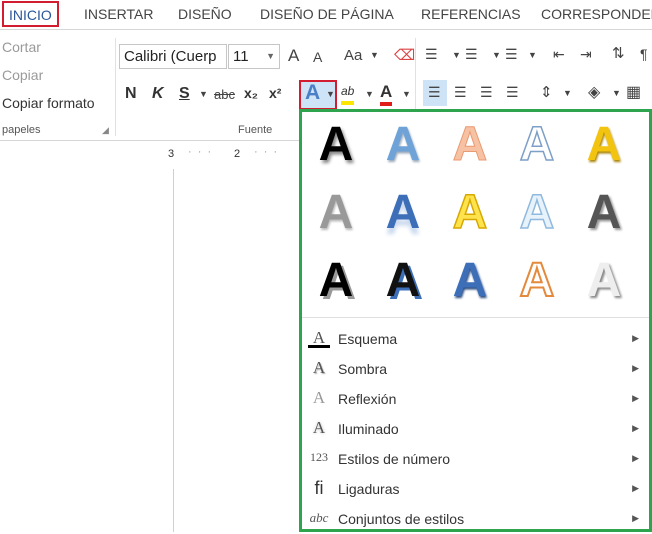 Image resolution: width=652 pixels, height=534 pixels. I want to click on effect-blue-bevel: A, so click(470, 281).